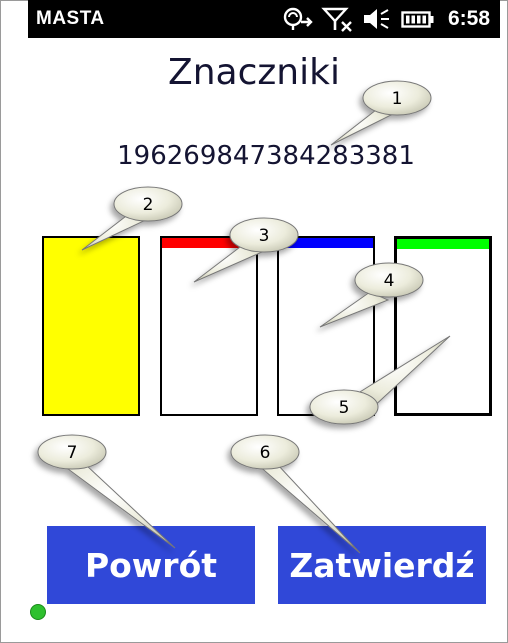  I want to click on sync-icon, so click(298, 19).